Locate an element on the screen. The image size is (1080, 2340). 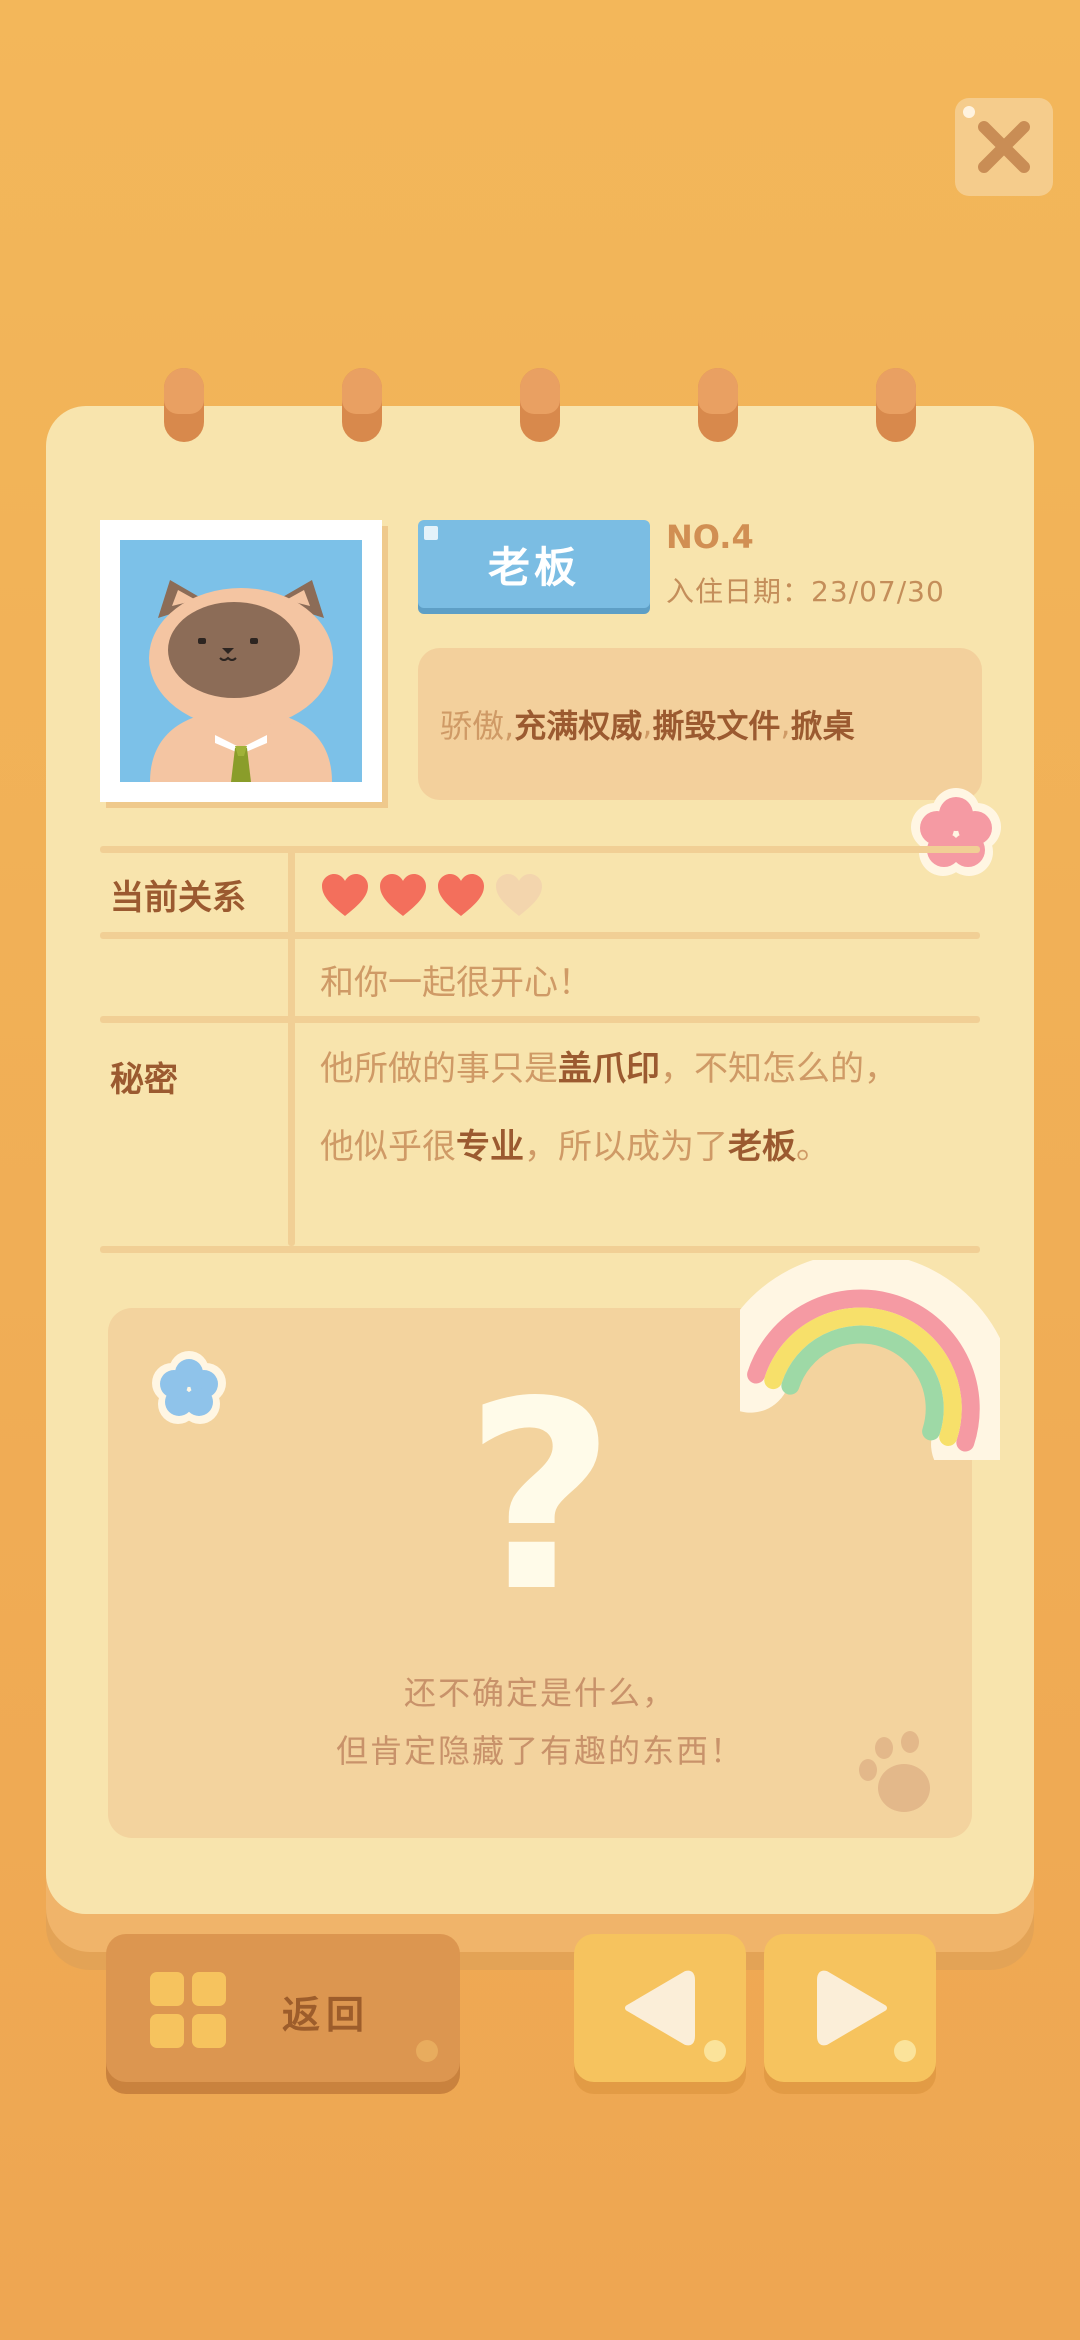
traits-box: 骄傲, 充满权威 , 撕毁文件 , 掀桌 is located at coordinates (700, 724).